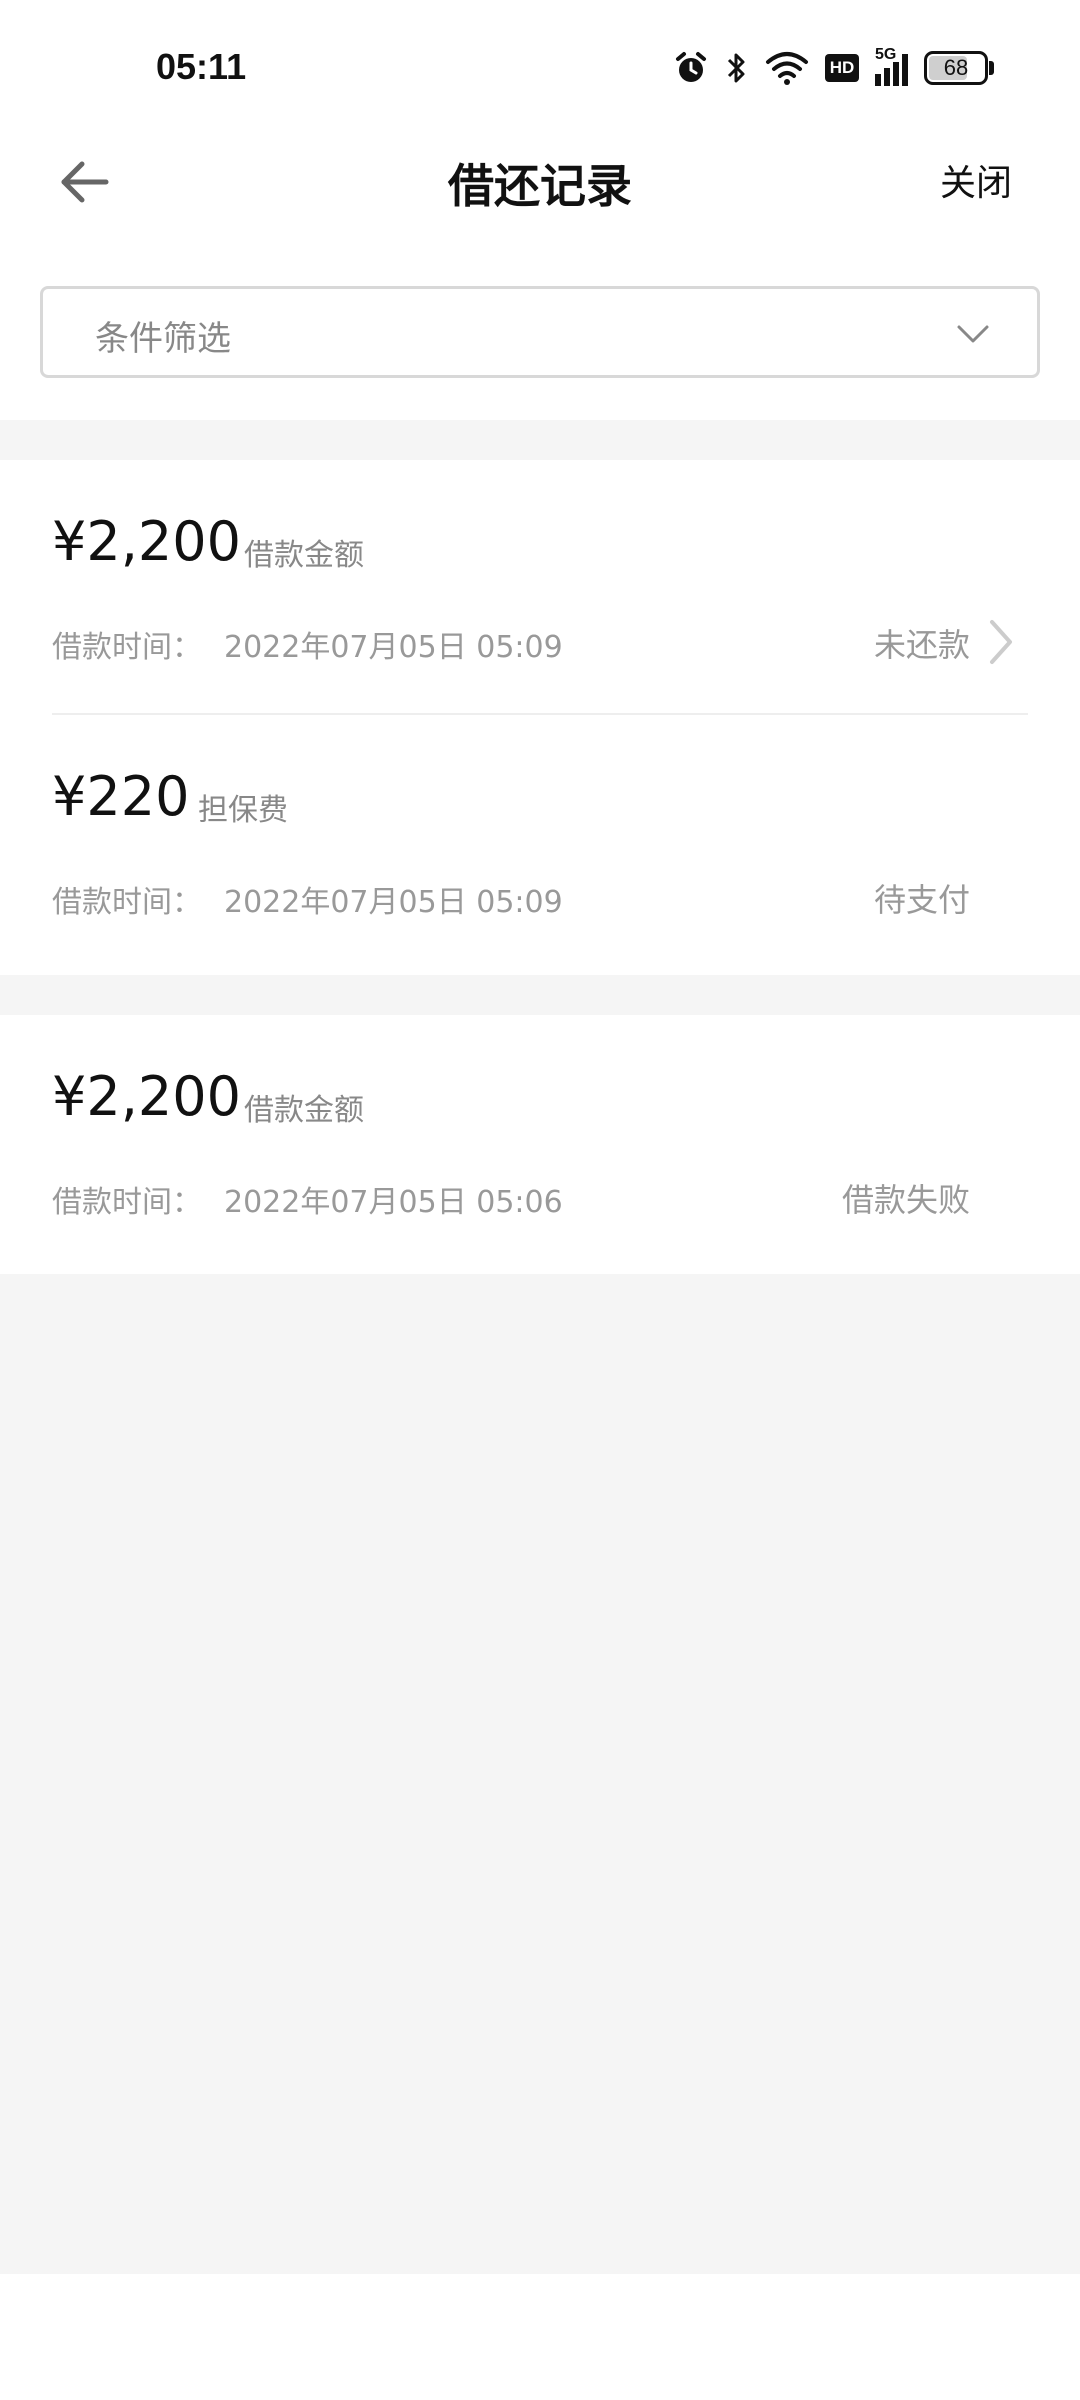  I want to click on battery-icon: 68, so click(959, 68).